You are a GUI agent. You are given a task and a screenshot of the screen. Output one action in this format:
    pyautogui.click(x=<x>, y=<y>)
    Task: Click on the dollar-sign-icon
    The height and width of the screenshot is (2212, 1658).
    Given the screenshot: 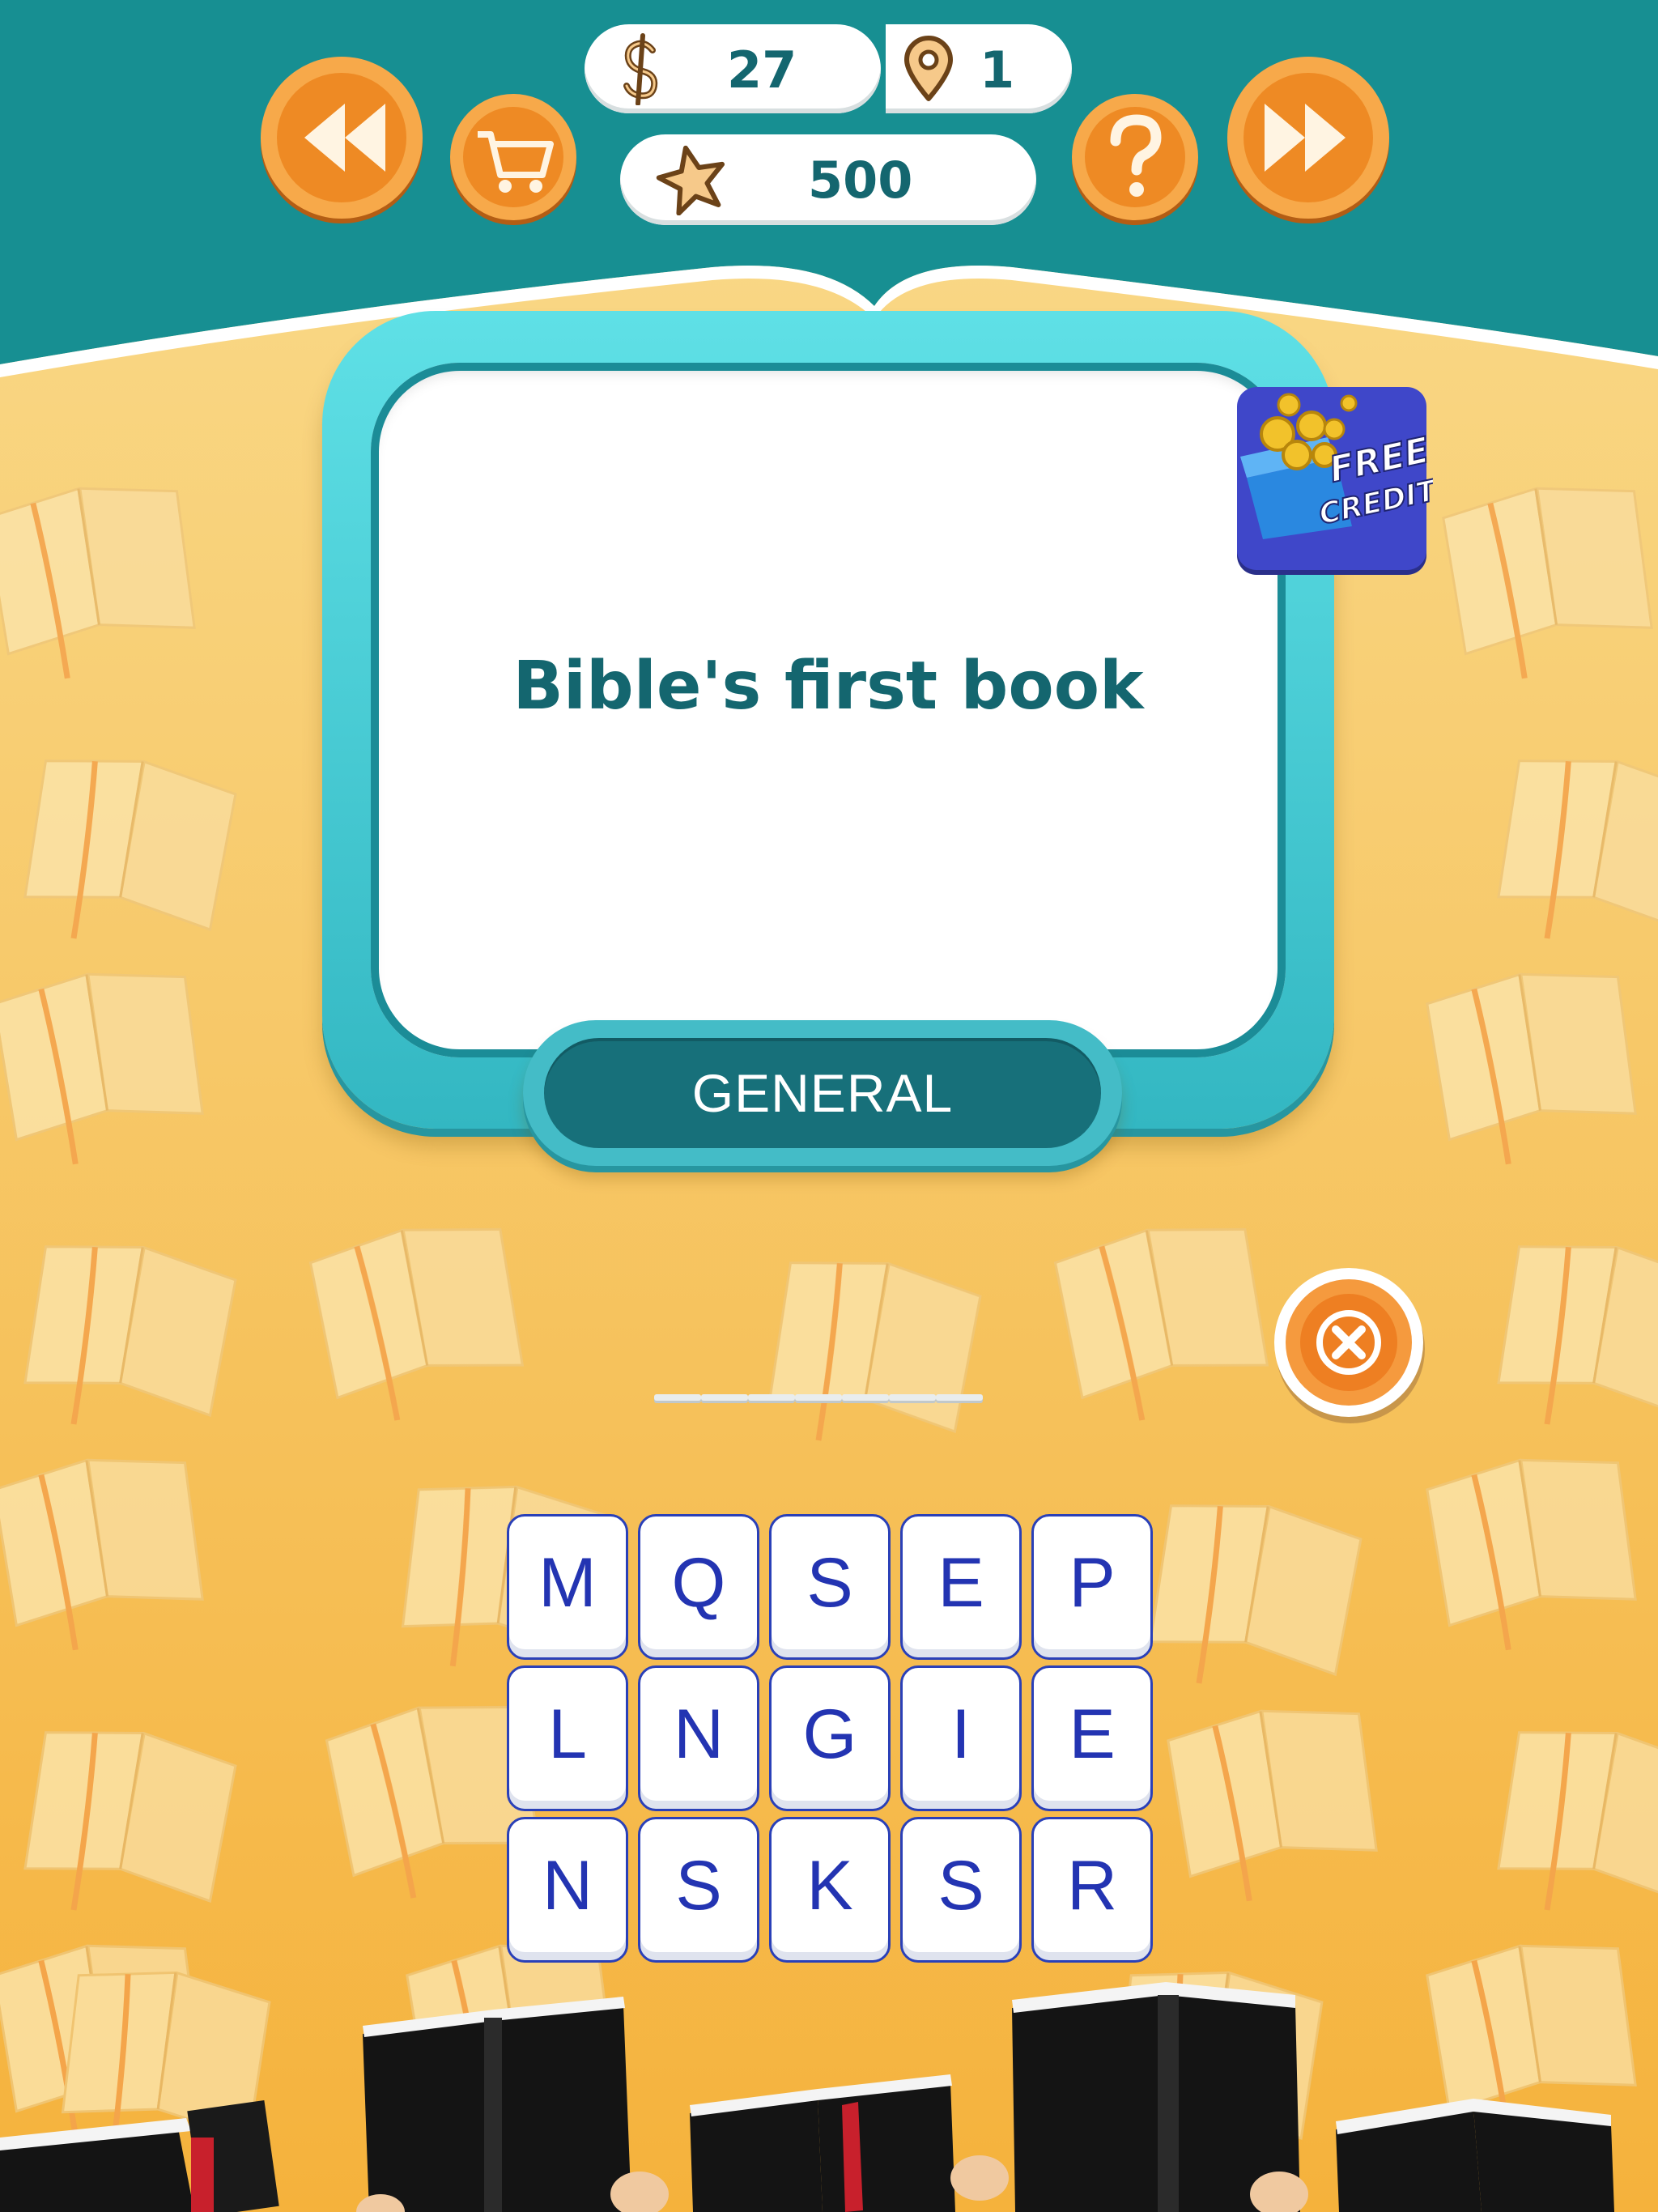 What is the action you would take?
    pyautogui.click(x=640, y=69)
    